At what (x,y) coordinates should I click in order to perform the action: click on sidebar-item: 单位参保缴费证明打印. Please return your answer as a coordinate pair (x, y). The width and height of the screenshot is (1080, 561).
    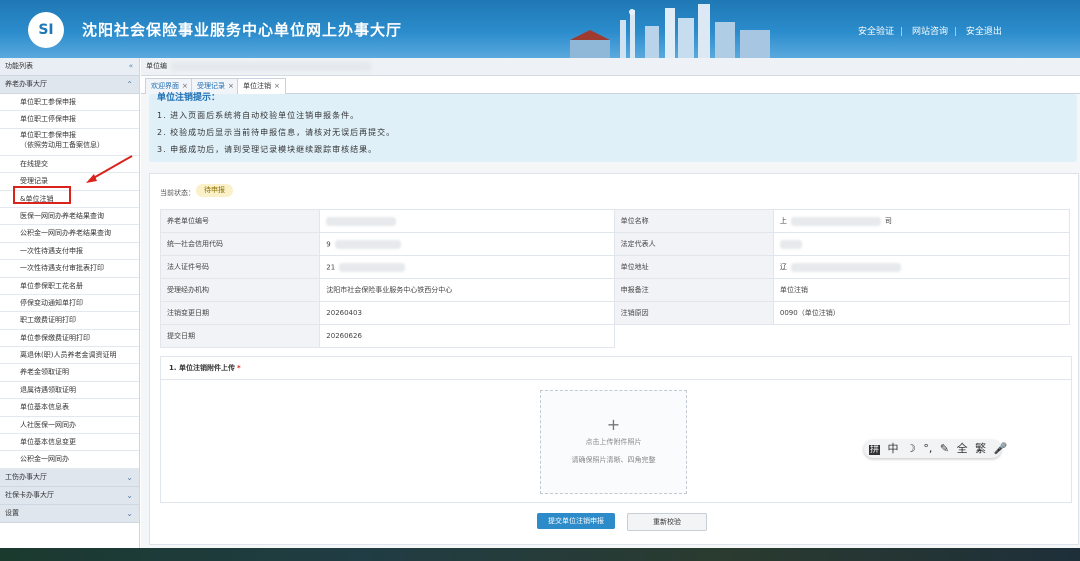
    Looking at the image, I should click on (69, 339).